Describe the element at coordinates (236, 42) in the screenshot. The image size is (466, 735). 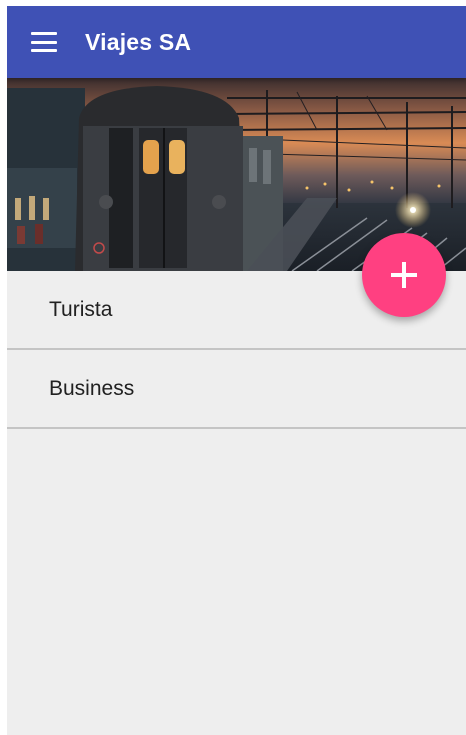
I see `app-bar: Viajes SA` at that location.